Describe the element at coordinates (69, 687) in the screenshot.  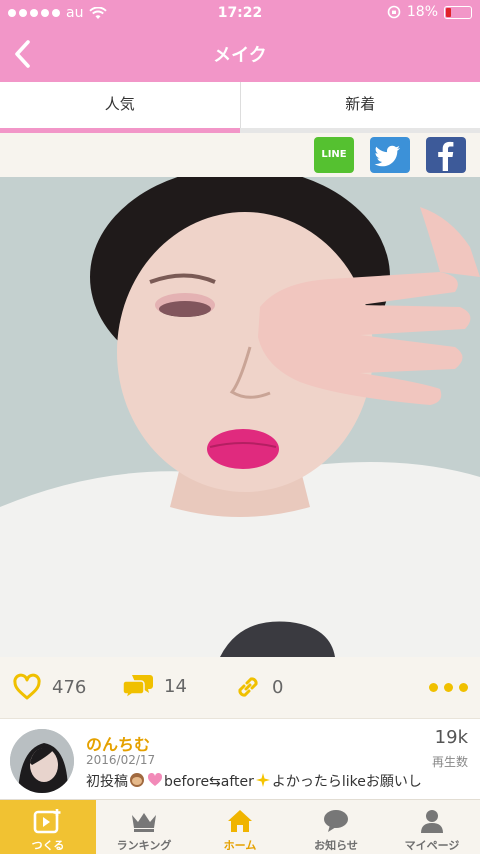
I see `like-count: 476` at that location.